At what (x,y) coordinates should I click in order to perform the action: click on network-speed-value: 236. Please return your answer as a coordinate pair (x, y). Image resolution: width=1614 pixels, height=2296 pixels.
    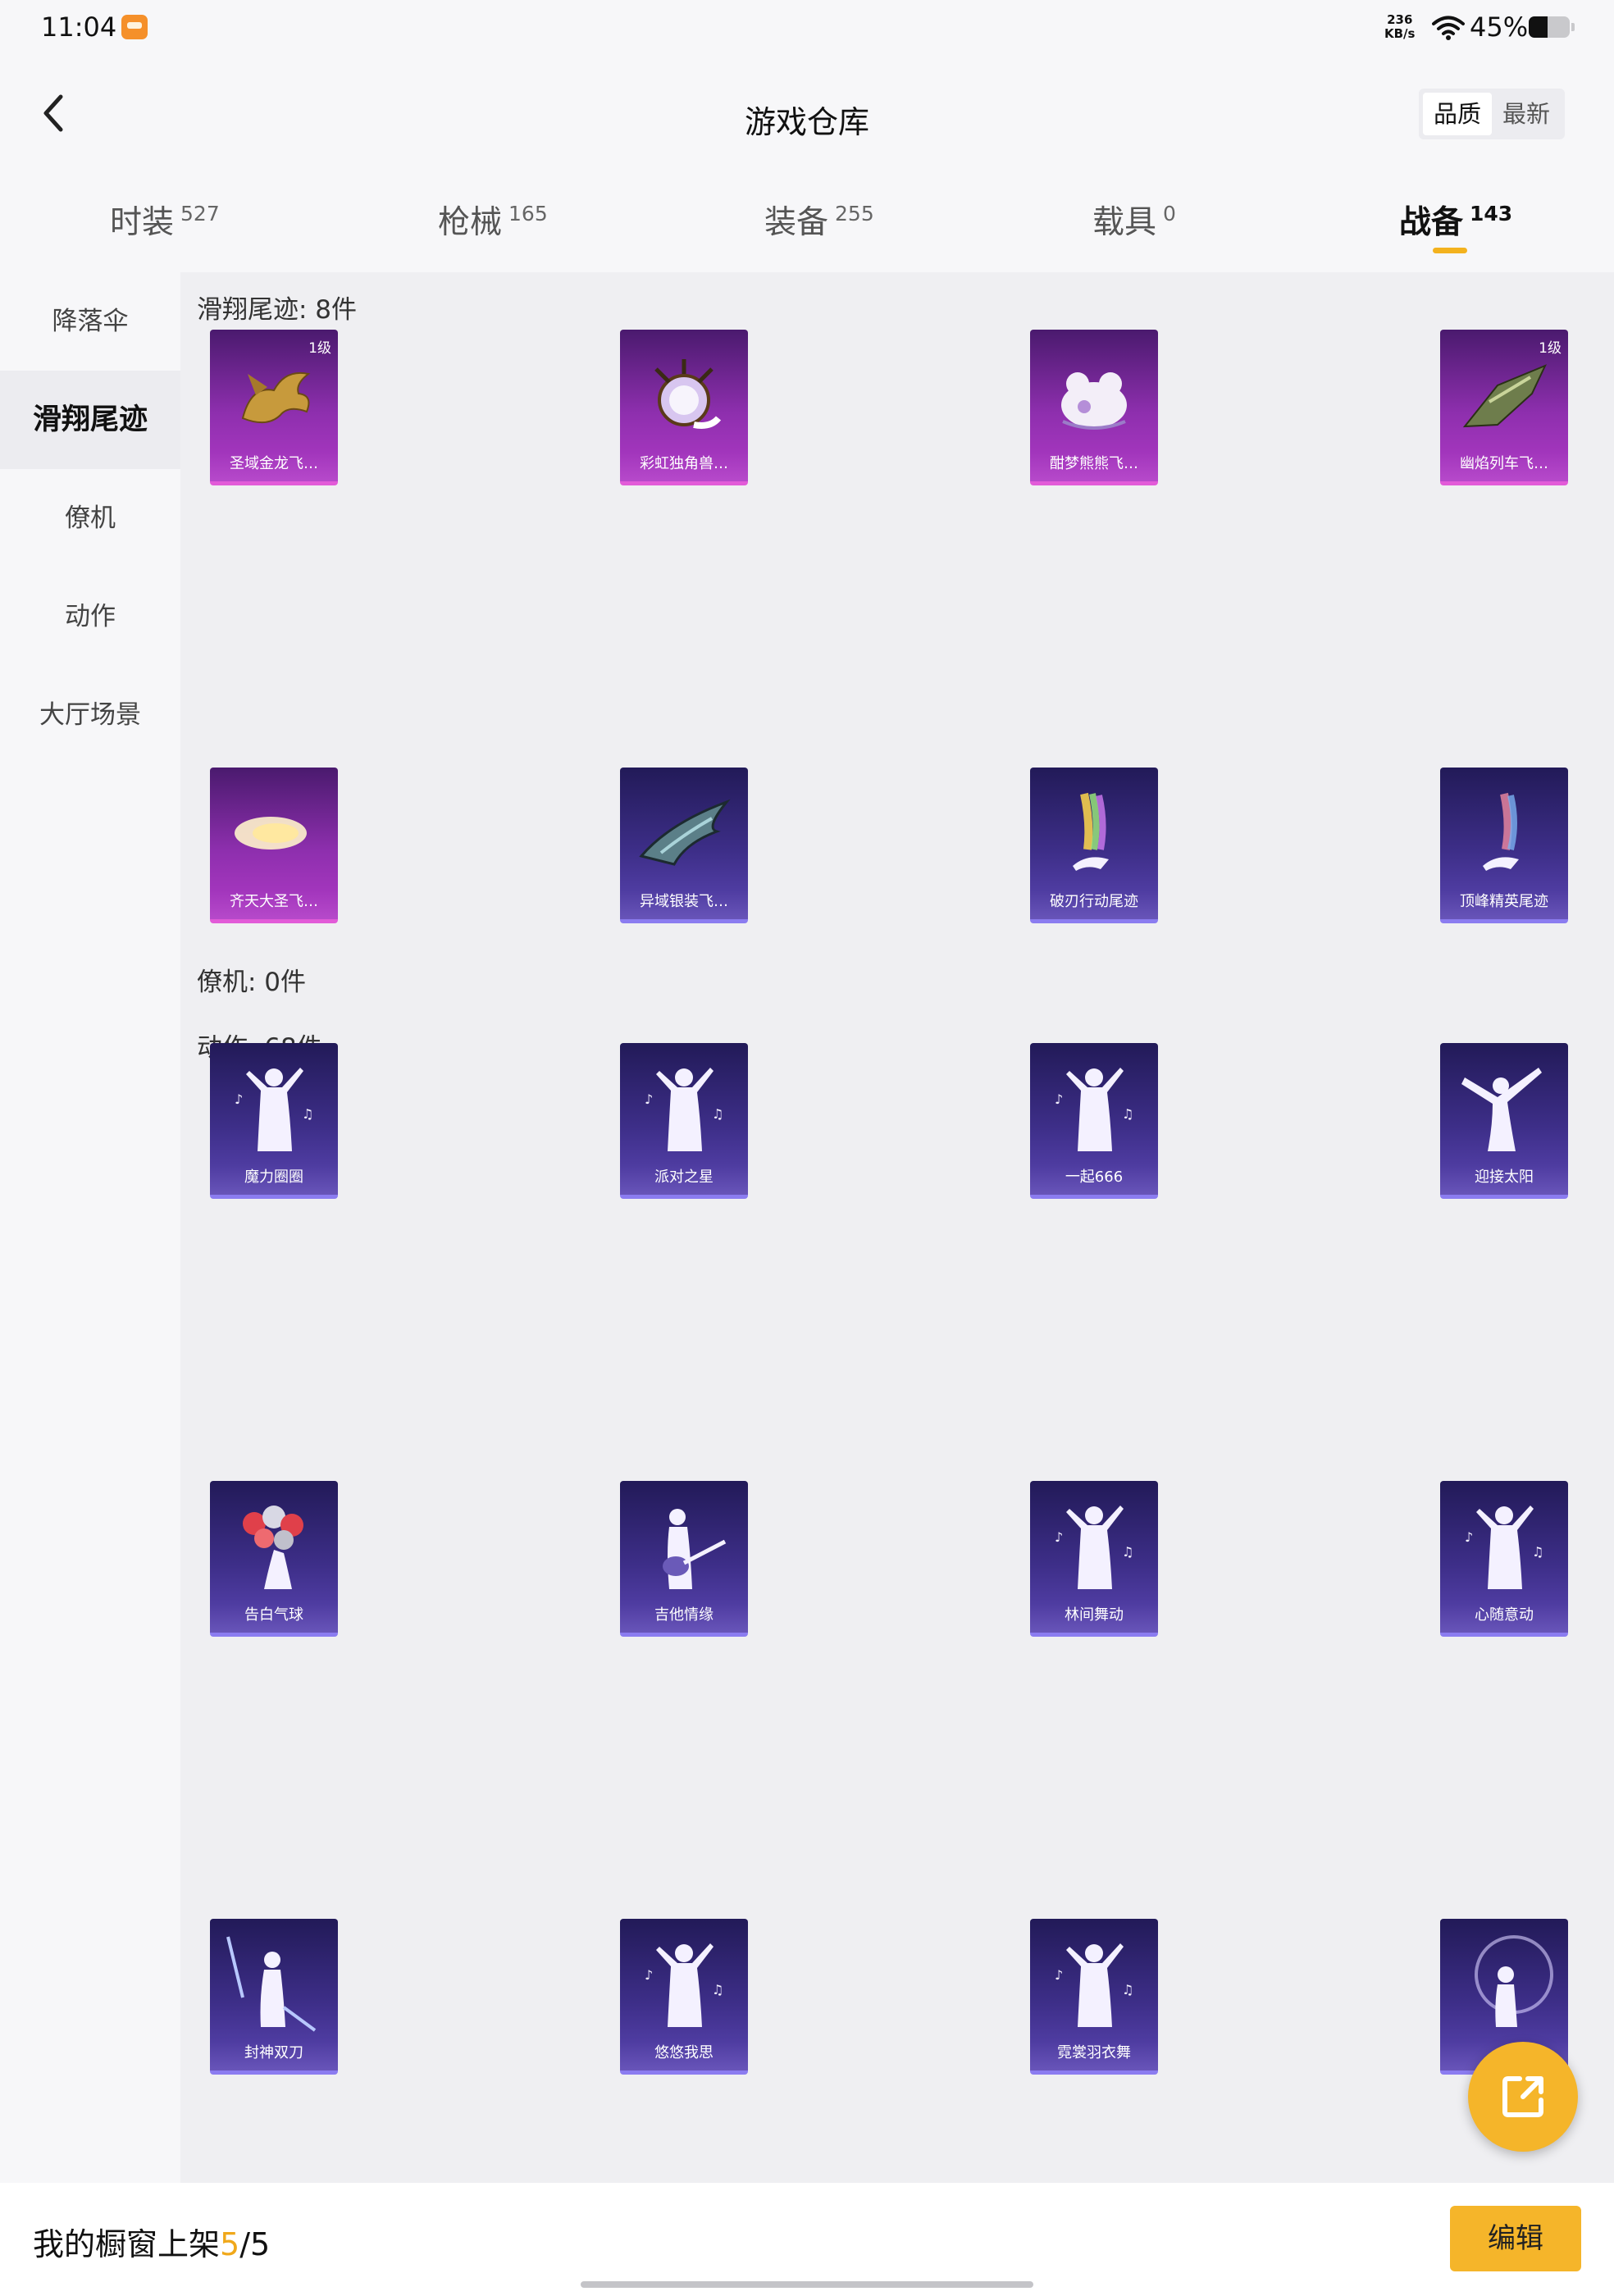
    Looking at the image, I should click on (1400, 19).